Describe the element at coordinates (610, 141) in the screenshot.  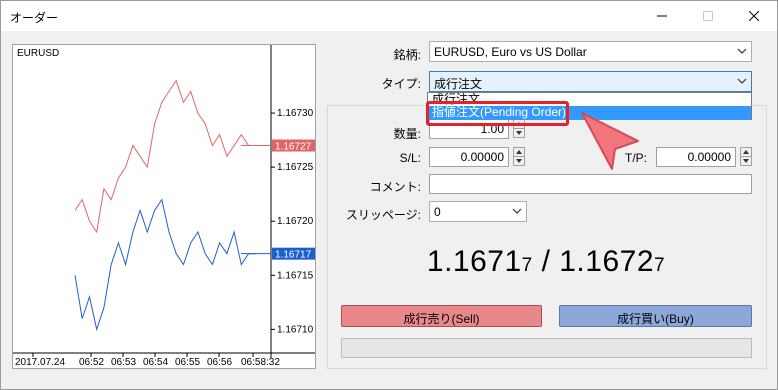
I see `pointer-arrow-icon` at that location.